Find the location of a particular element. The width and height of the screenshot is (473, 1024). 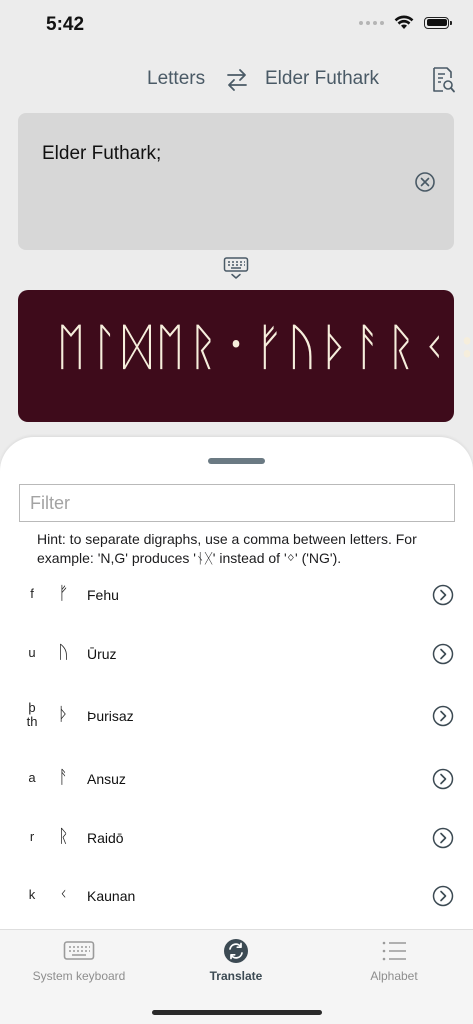

rune-name: Fehu is located at coordinates (103, 595).